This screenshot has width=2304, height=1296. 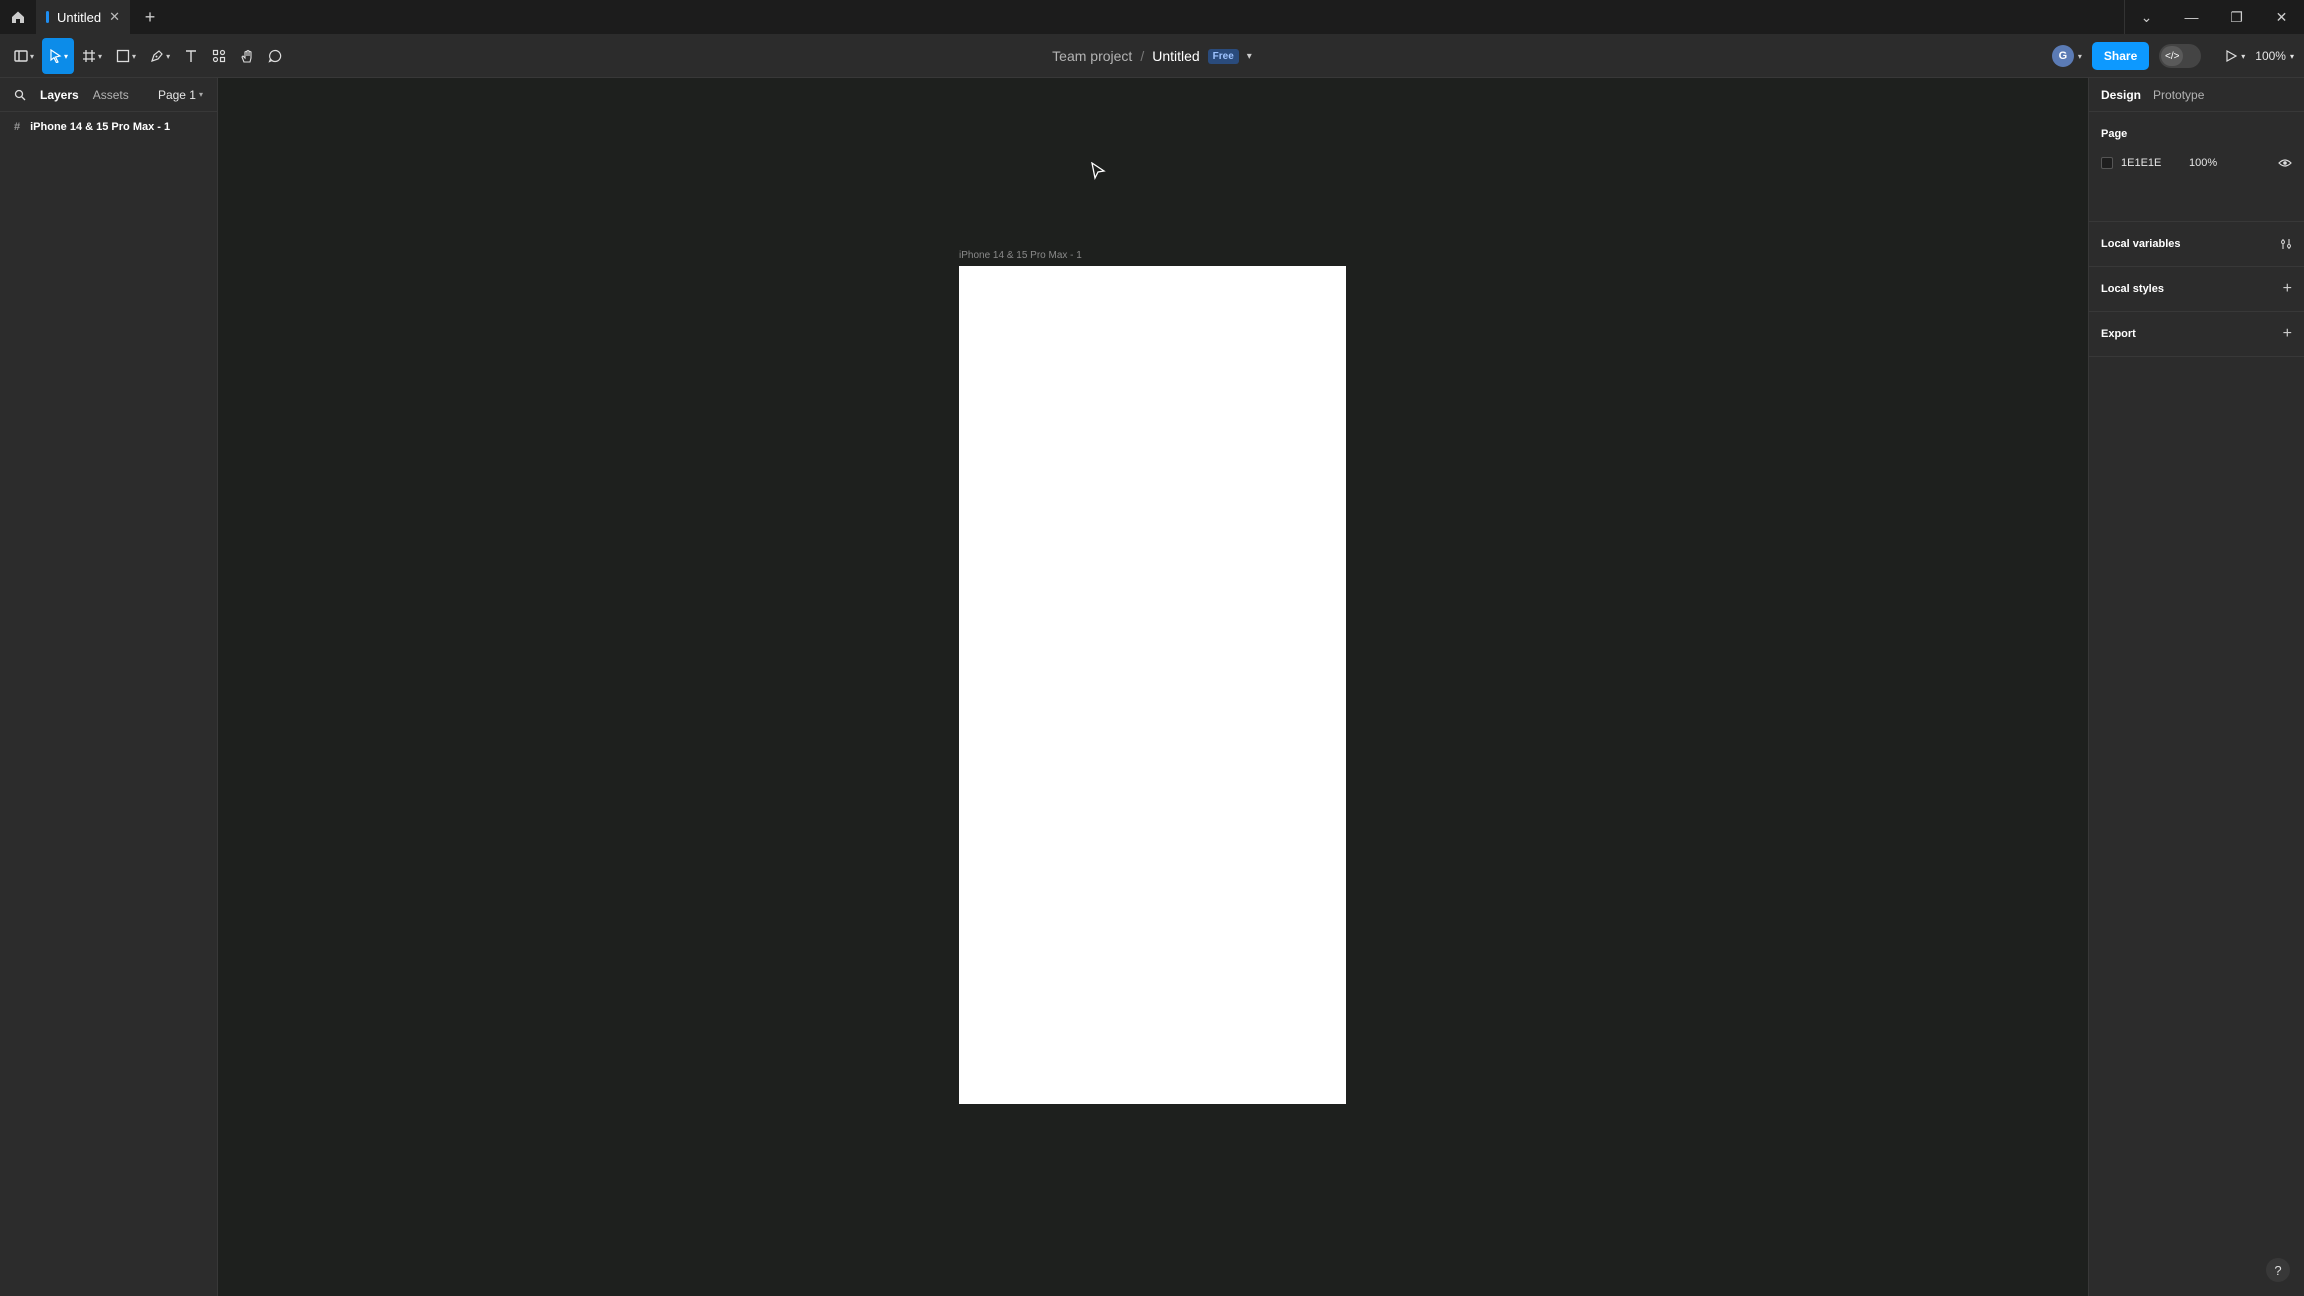 I want to click on resources-tool, so click(x=219, y=56).